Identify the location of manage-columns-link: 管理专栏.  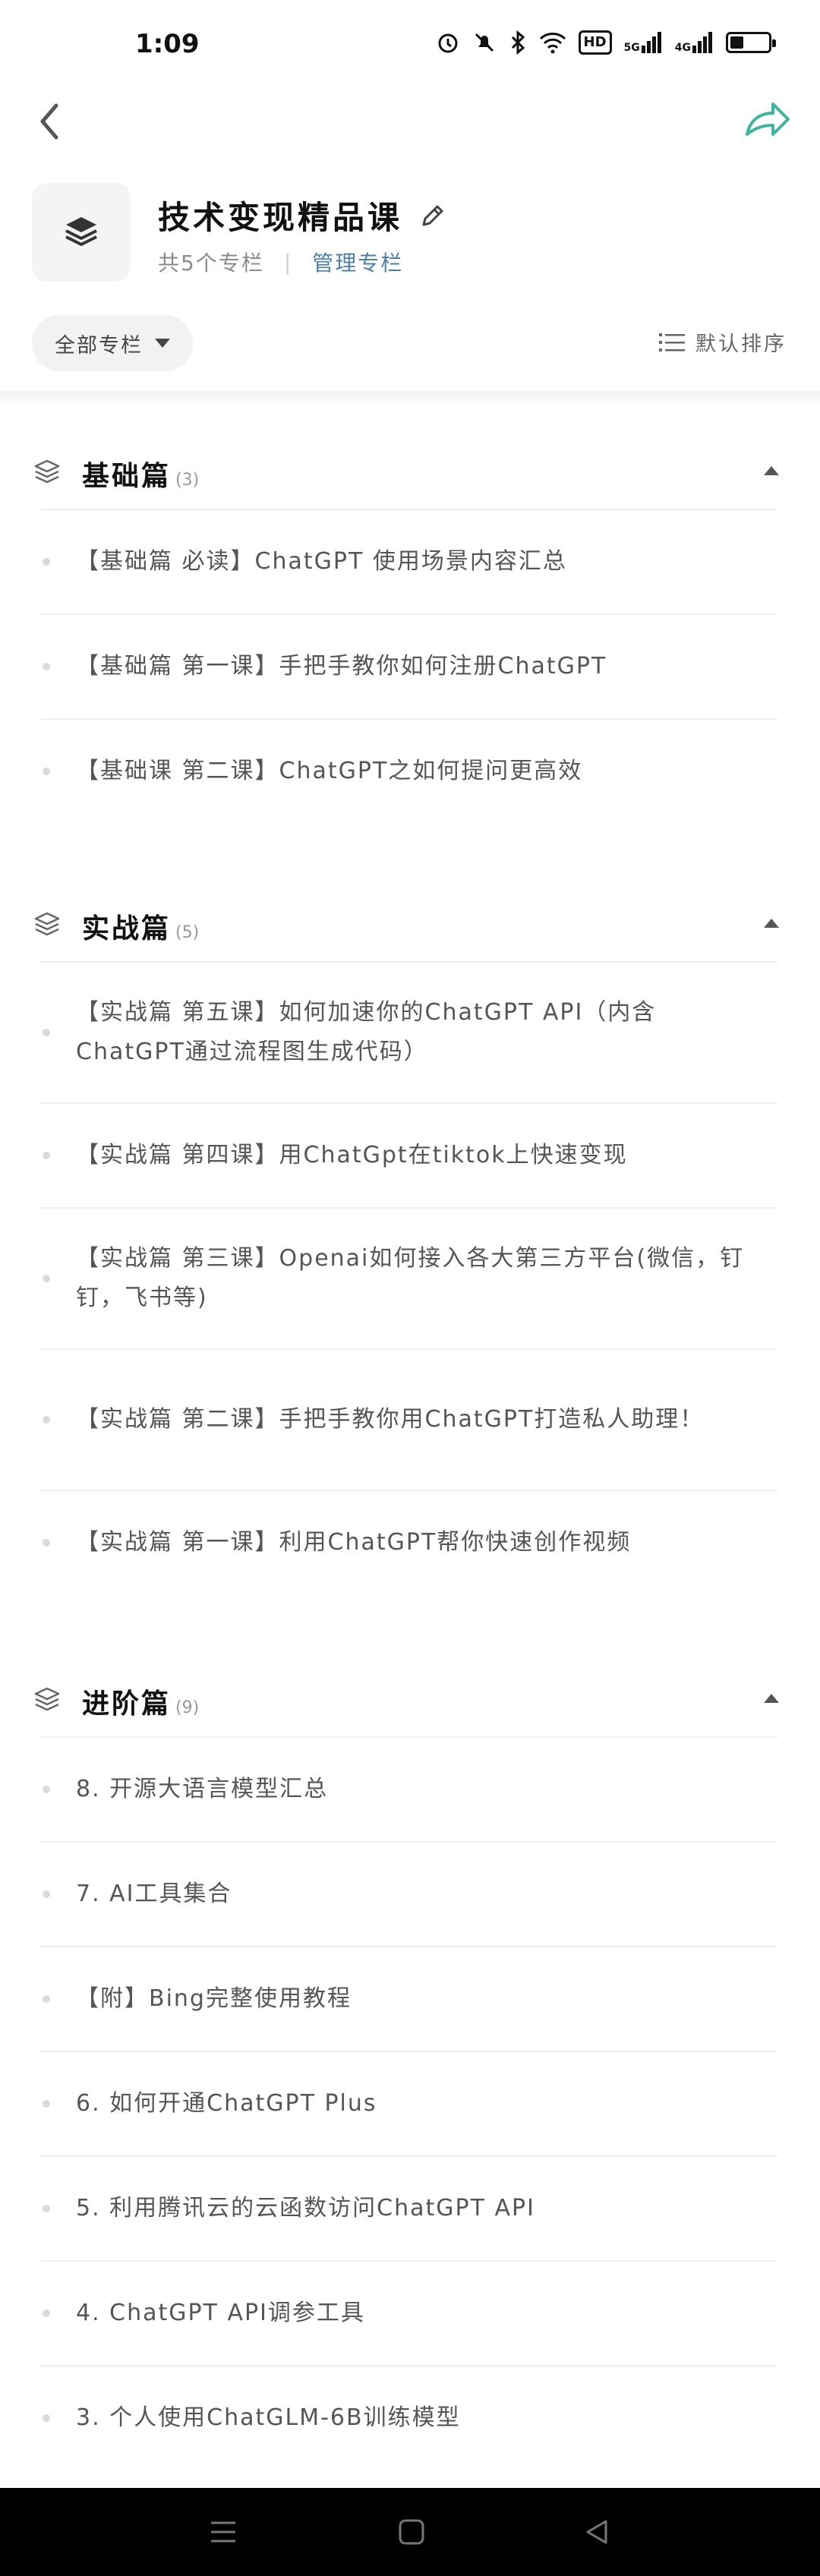
(358, 262).